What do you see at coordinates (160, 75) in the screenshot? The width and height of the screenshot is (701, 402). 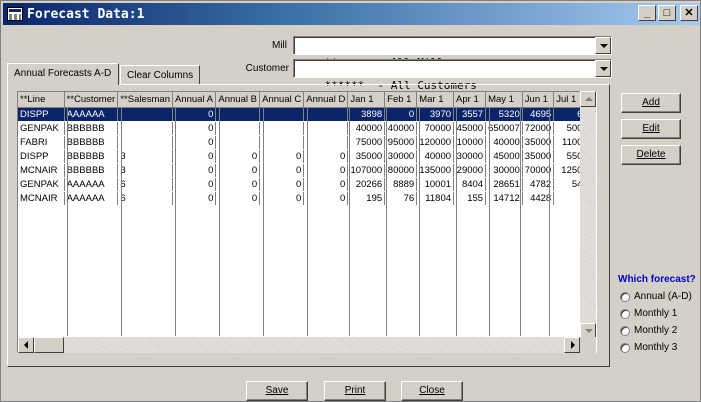 I see `tab-clear-columns: Clear Columns` at bounding box center [160, 75].